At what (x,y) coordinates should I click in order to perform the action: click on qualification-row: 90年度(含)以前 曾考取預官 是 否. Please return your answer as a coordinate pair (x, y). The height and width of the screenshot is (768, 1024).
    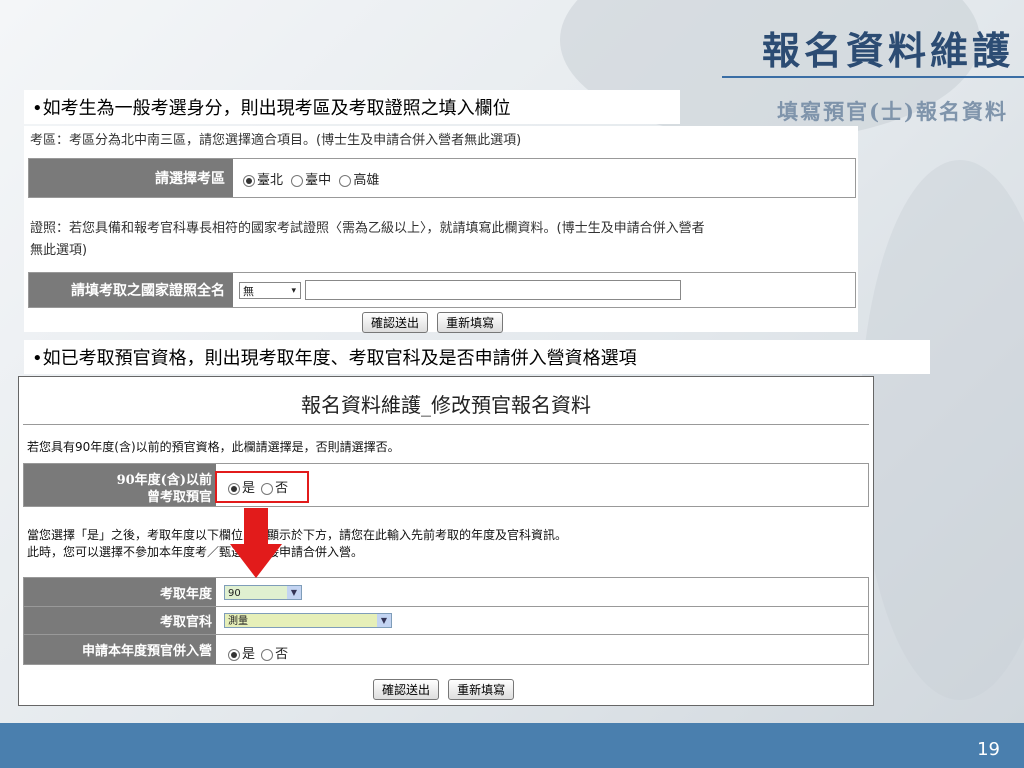
    Looking at the image, I should click on (446, 485).